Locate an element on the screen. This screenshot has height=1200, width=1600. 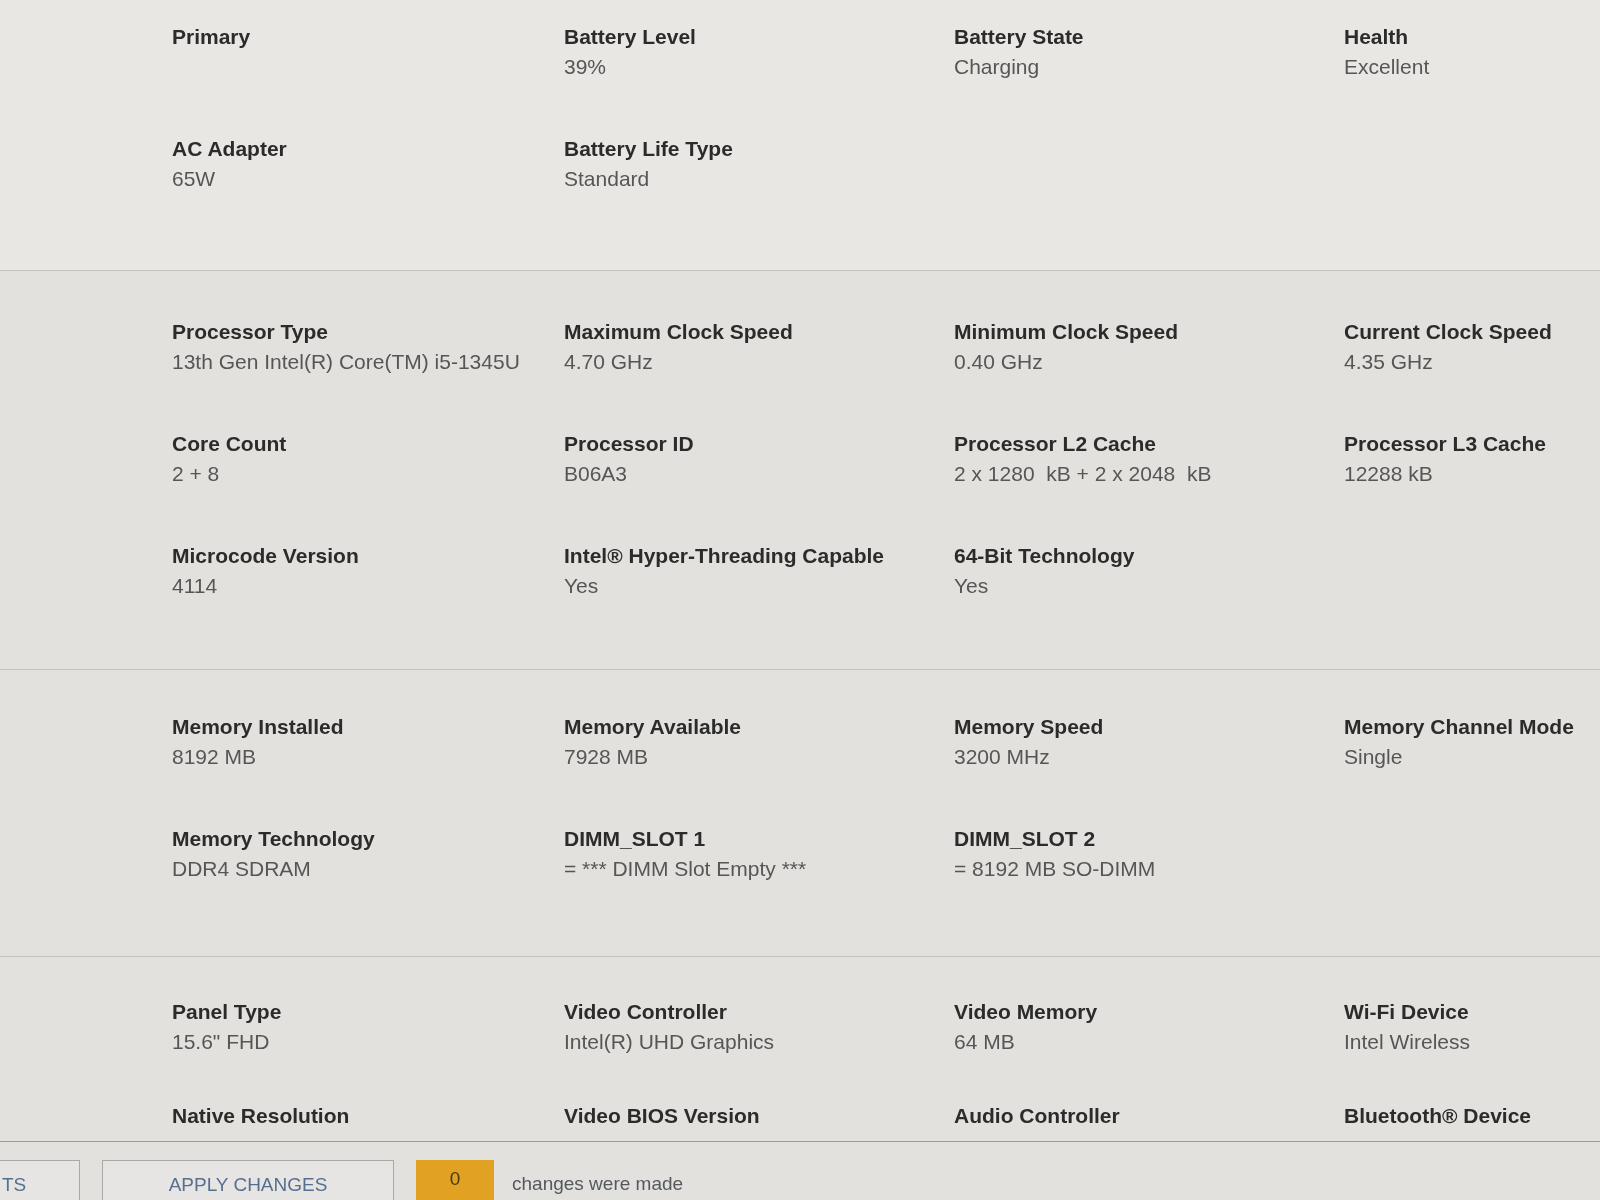
field-label: Microcode Version is located at coordinates (265, 556).